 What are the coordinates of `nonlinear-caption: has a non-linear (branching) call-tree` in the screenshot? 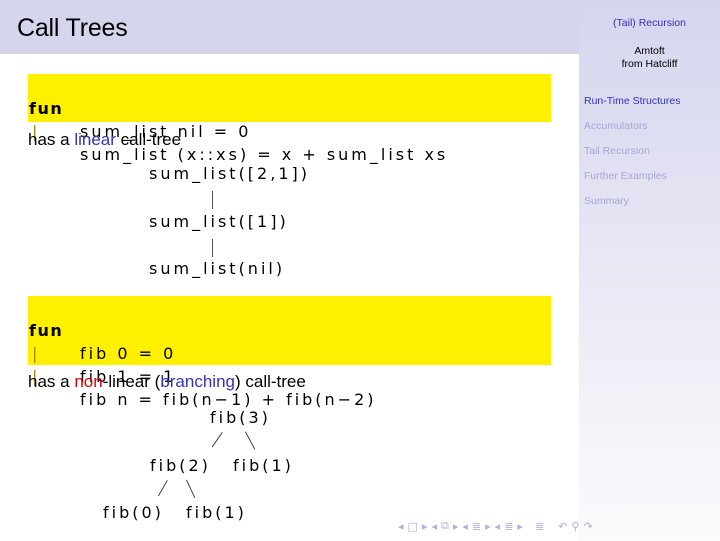 It's located at (167, 382).